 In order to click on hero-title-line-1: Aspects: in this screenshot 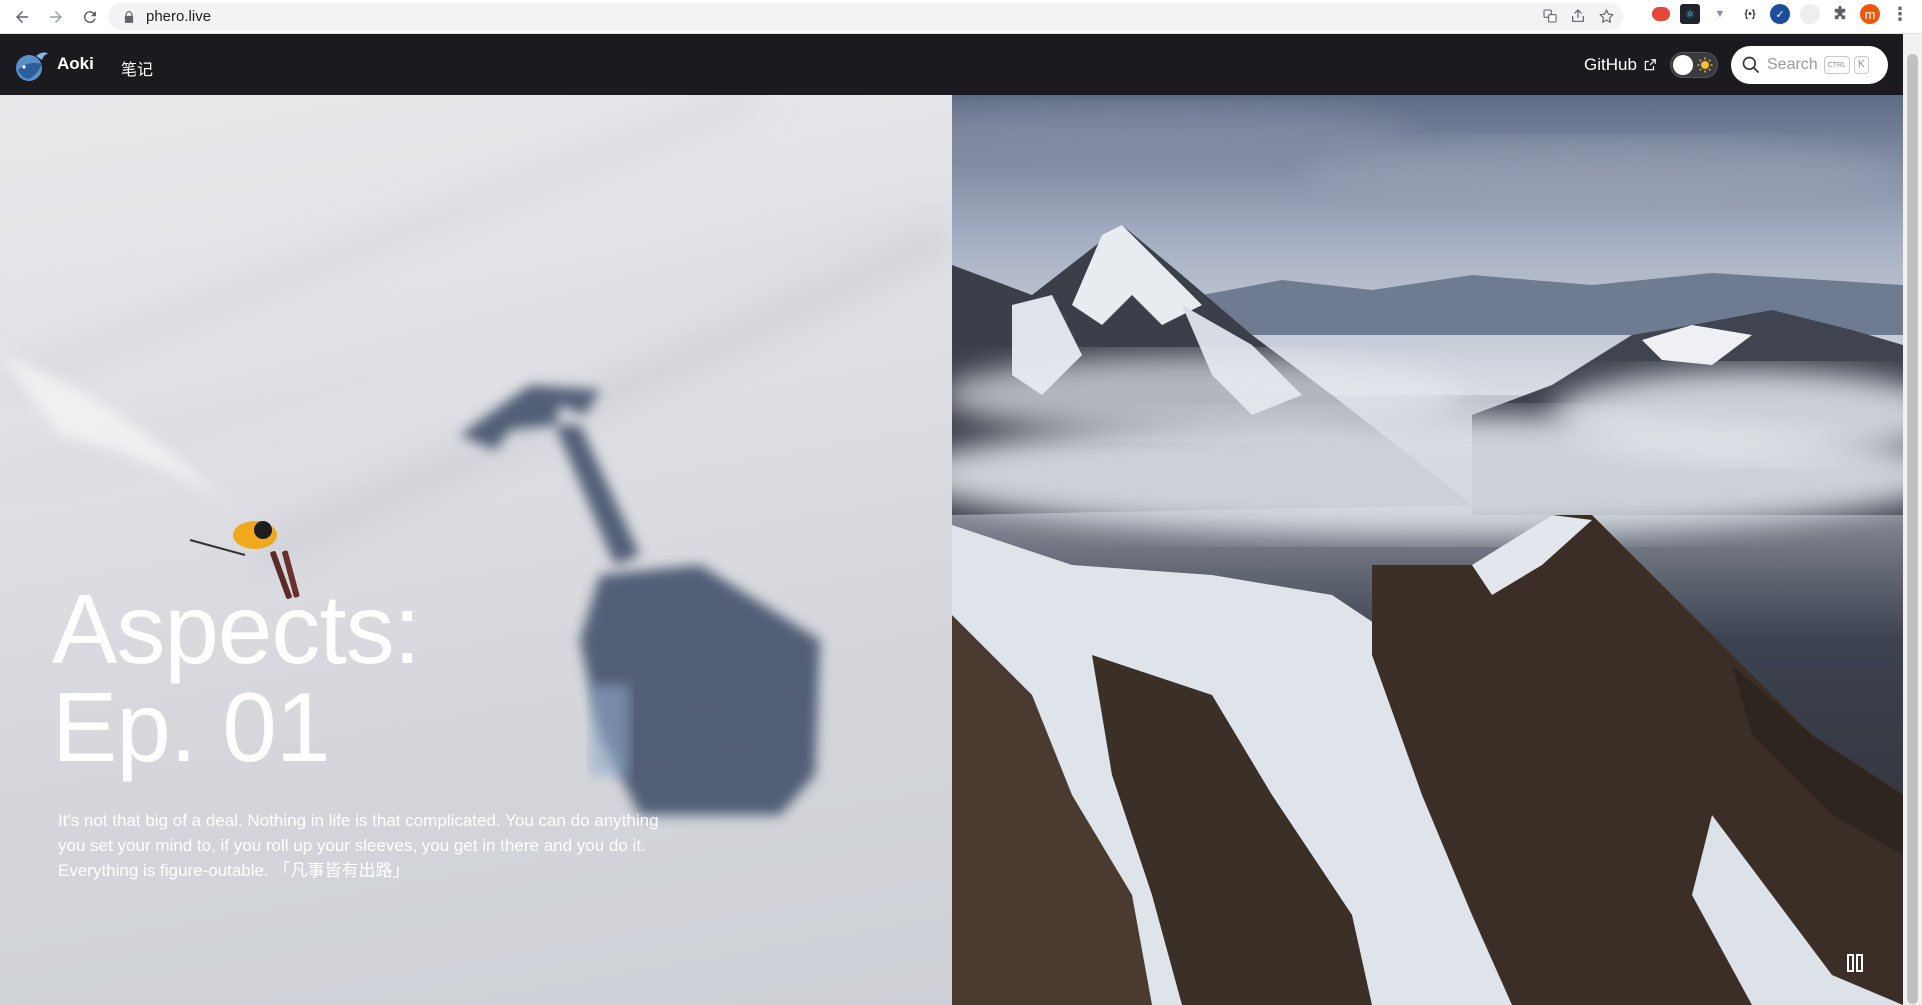, I will do `click(236, 629)`.